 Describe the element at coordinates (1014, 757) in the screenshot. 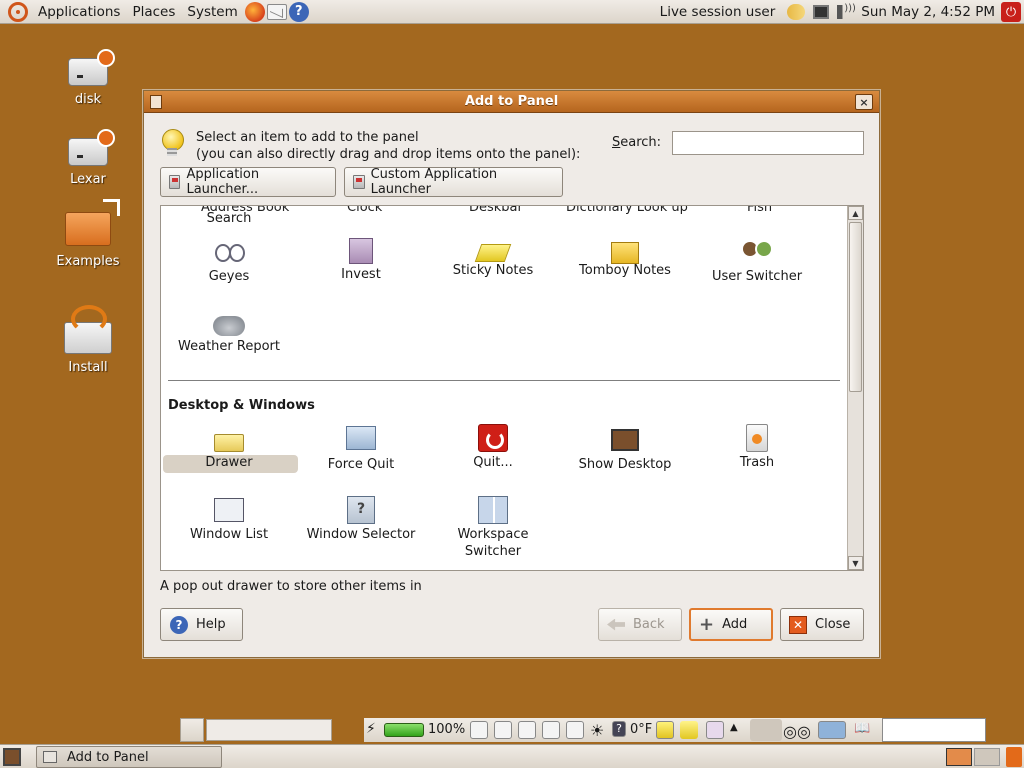

I see `trash-applet-icon` at that location.